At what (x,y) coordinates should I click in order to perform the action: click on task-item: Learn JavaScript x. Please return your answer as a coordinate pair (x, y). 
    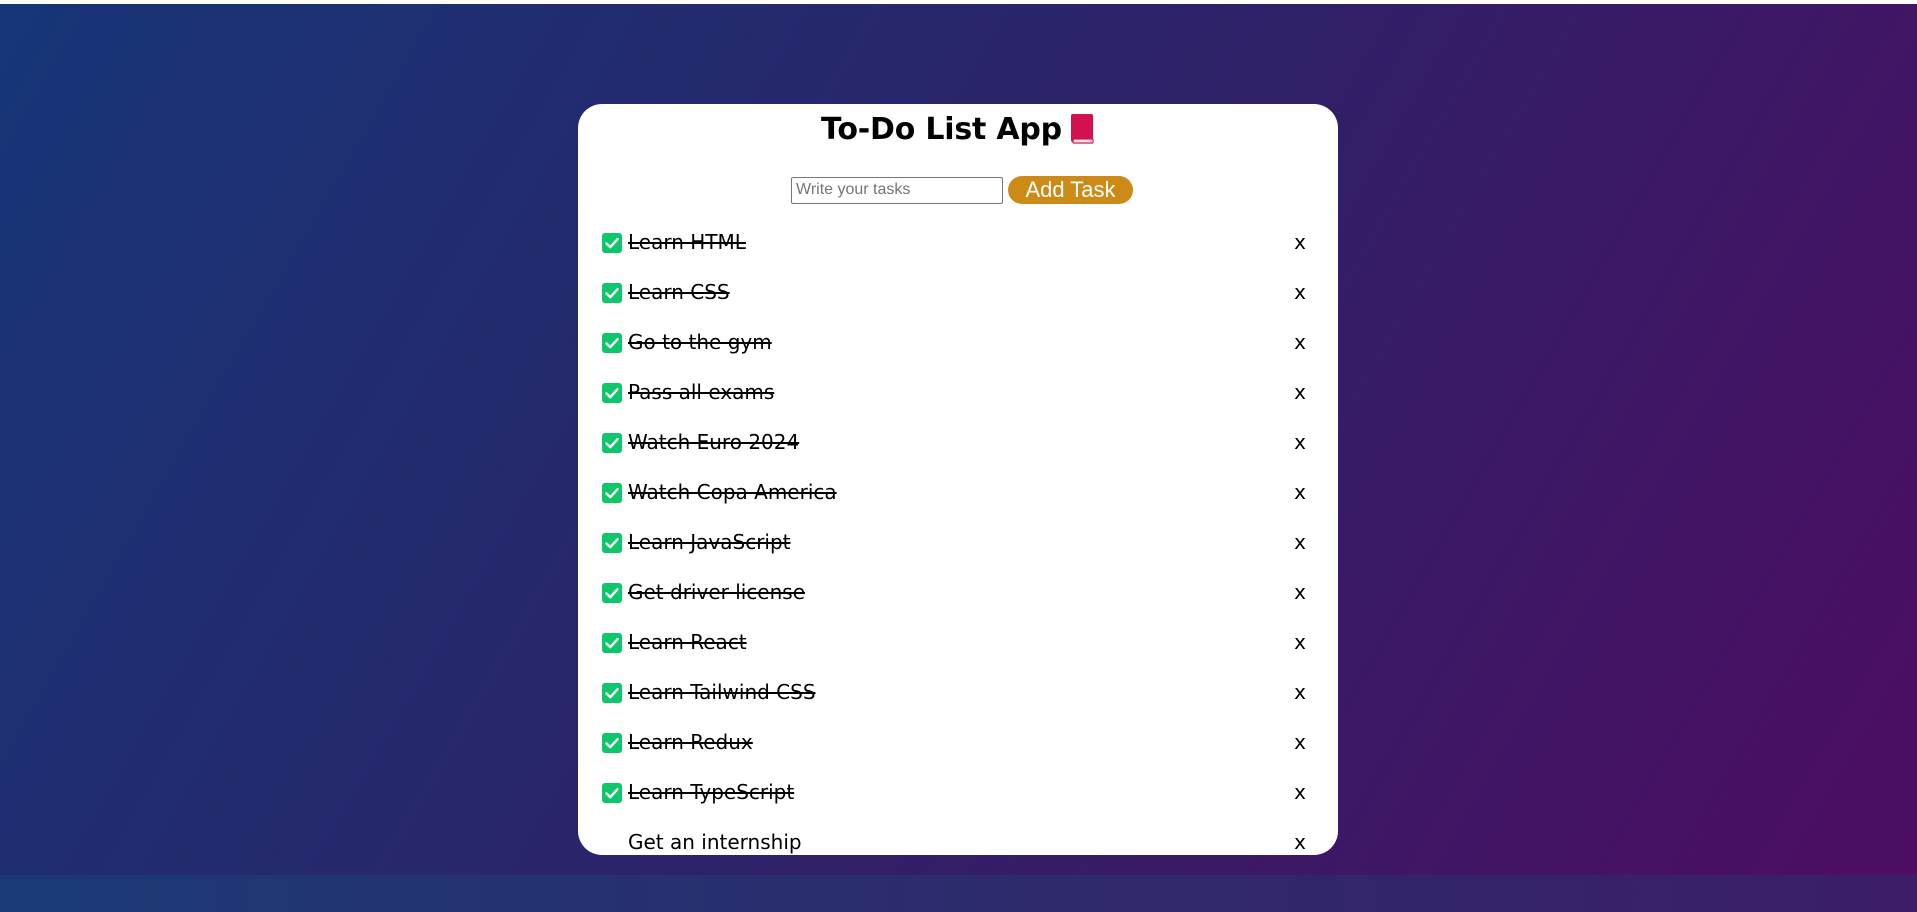
    Looking at the image, I should click on (958, 543).